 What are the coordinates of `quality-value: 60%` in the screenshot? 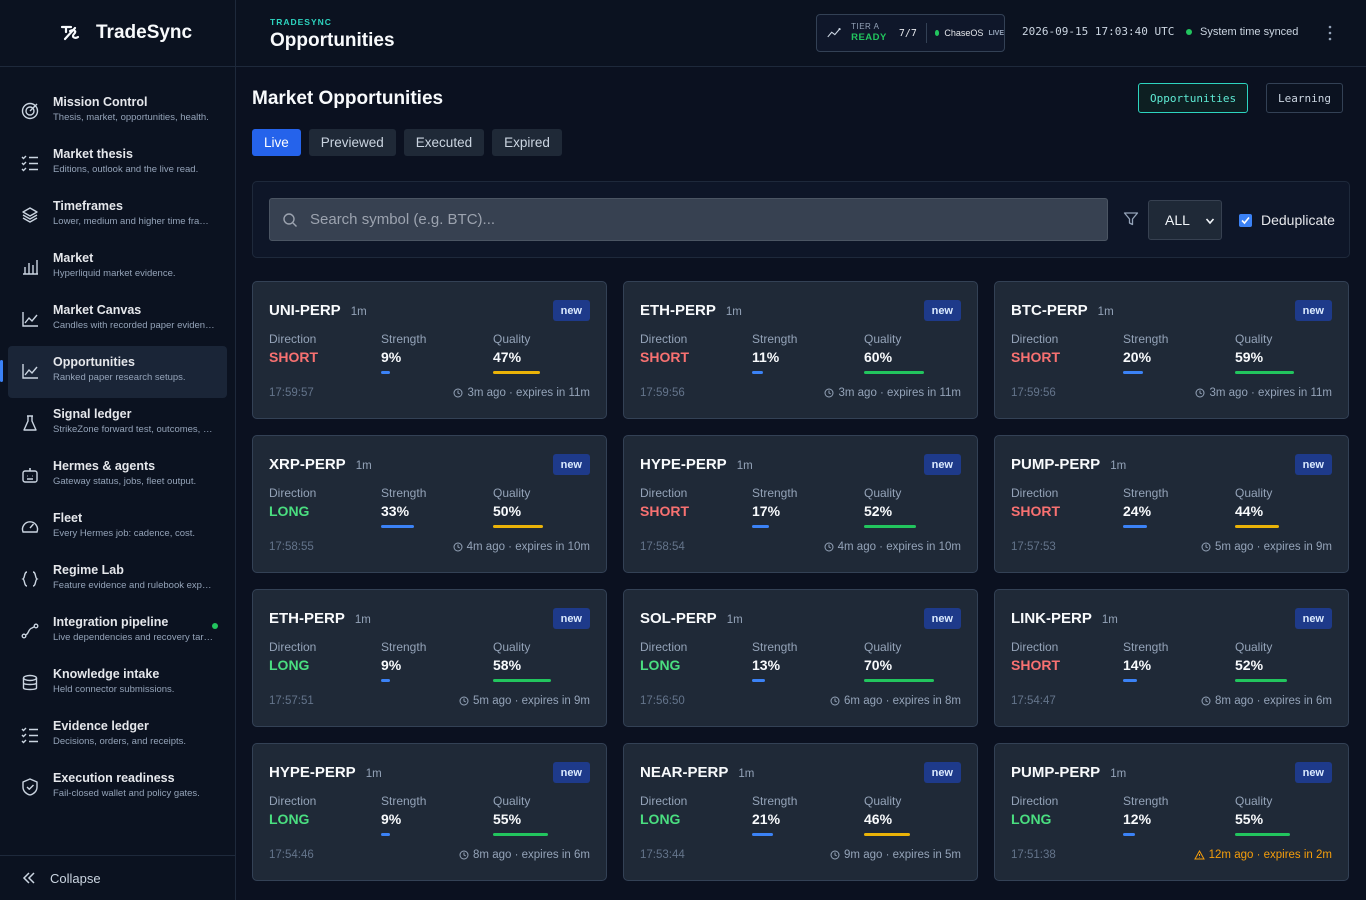 It's located at (878, 357).